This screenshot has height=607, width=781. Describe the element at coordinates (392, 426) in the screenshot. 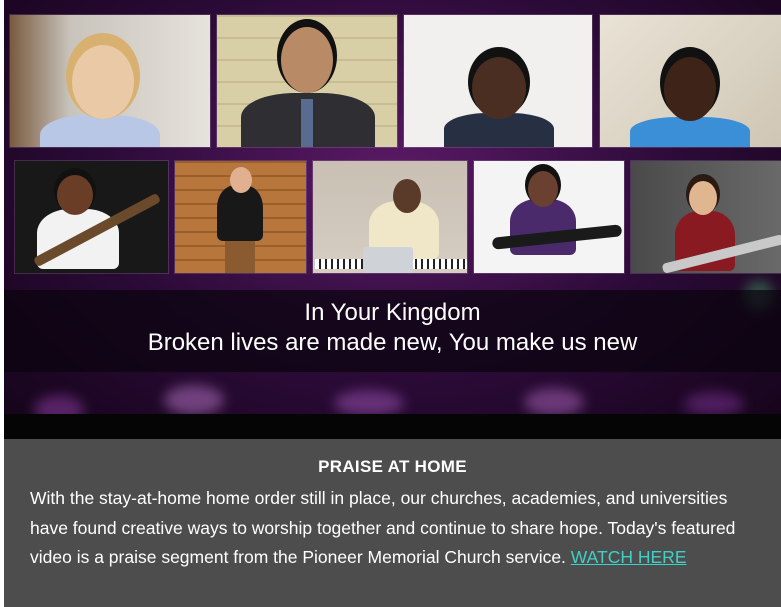

I see `video-bottom-bar` at that location.